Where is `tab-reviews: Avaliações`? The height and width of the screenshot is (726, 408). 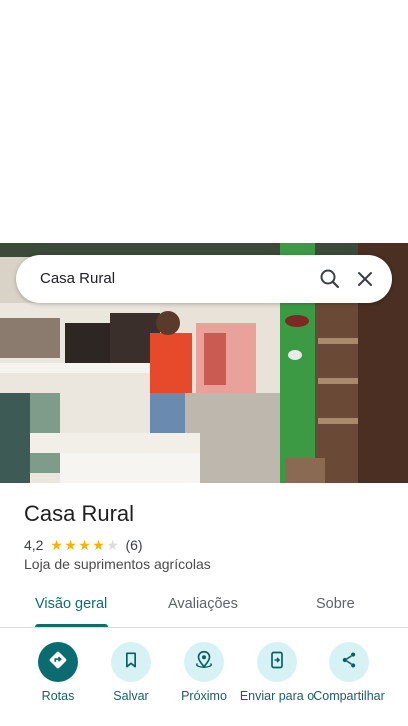 tab-reviews: Avaliações is located at coordinates (203, 604).